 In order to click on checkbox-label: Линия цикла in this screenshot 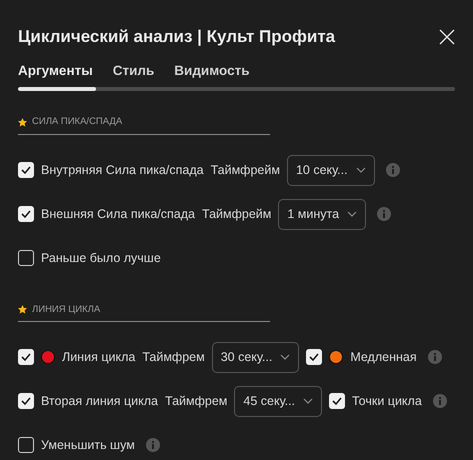, I will do `click(99, 357)`.